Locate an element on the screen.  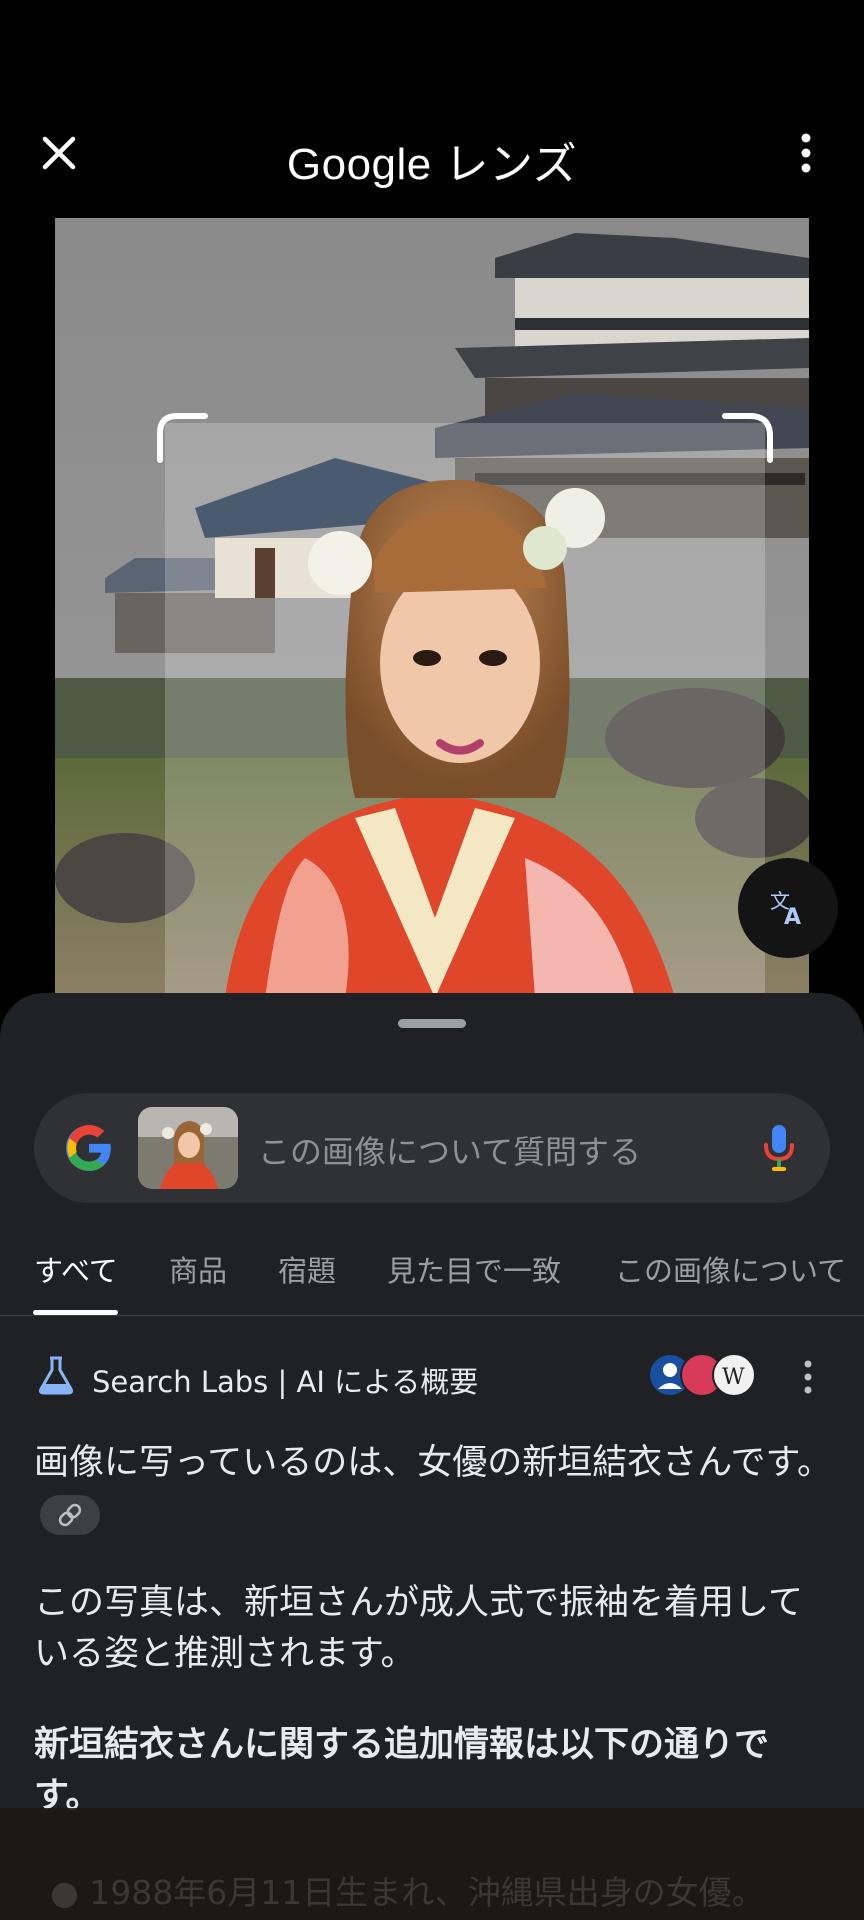
drag-handle is located at coordinates (432, 1023).